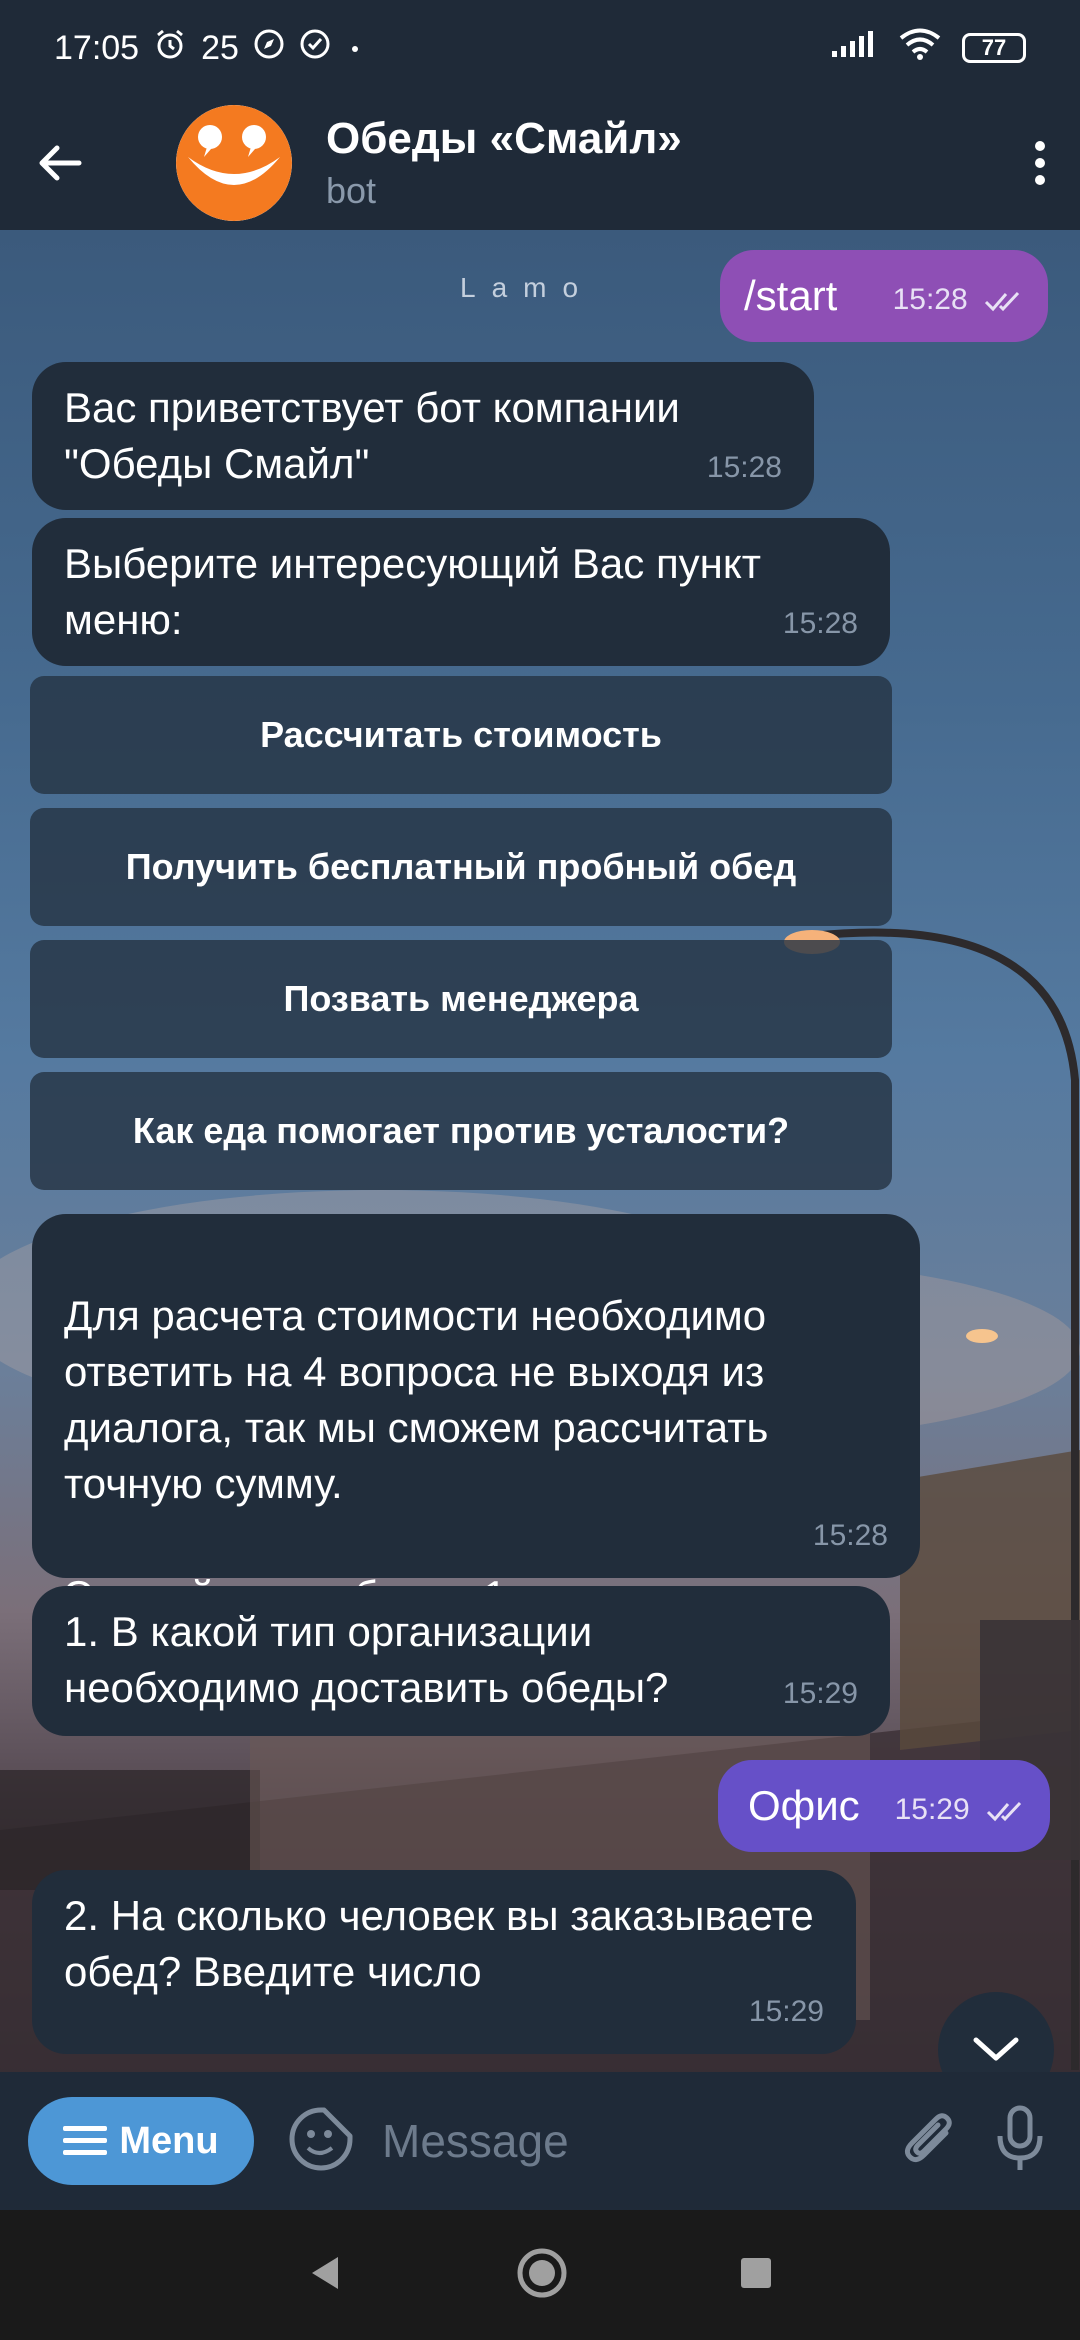 The height and width of the screenshot is (2340, 1080). What do you see at coordinates (220, 47) in the screenshot?
I see `temperature: 25` at bounding box center [220, 47].